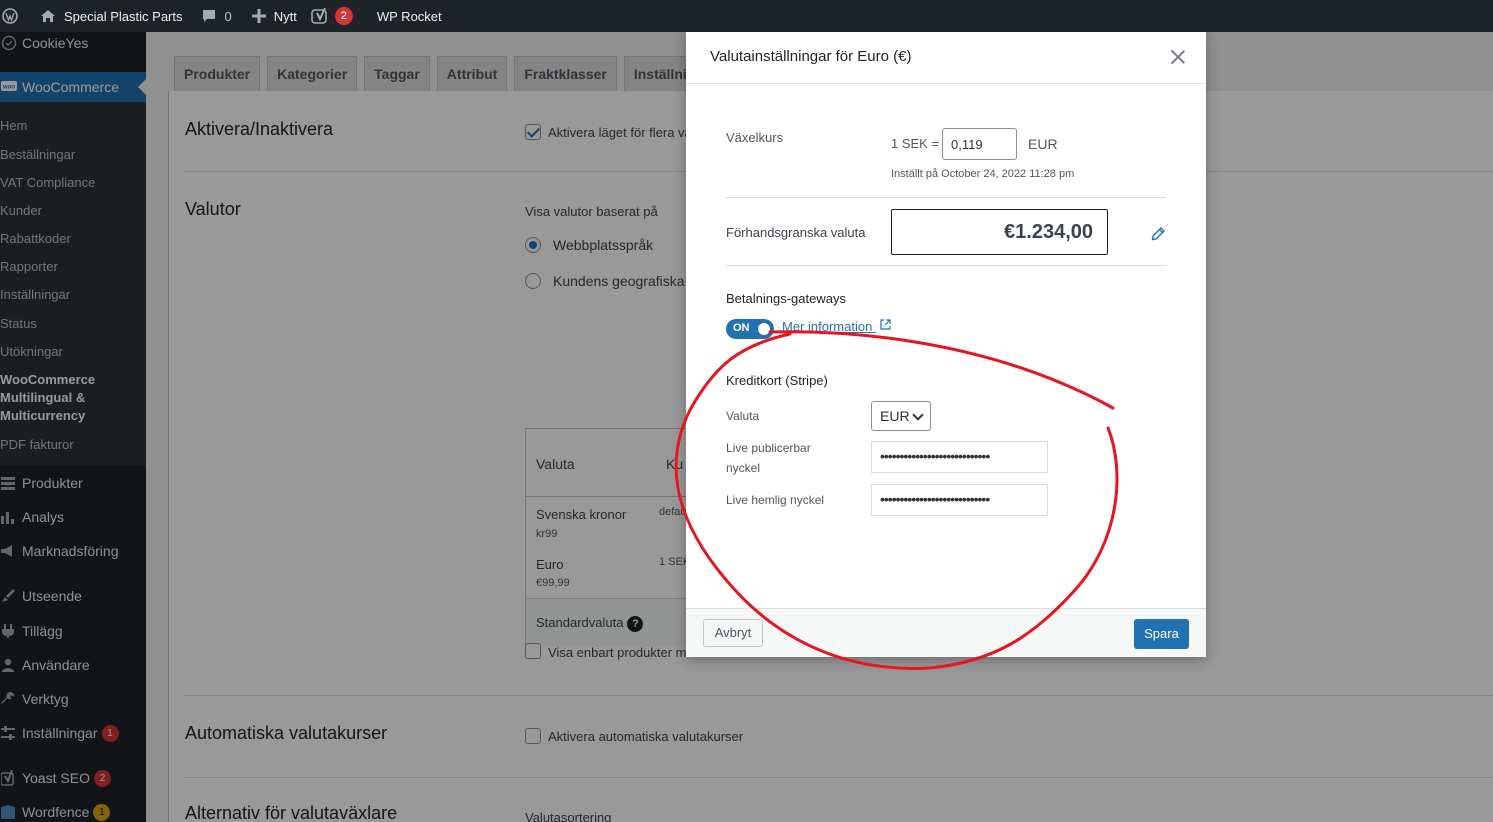 The width and height of the screenshot is (1493, 822). Describe the element at coordinates (811, 56) in the screenshot. I see `modal-title: Valutainställningar för Euro (€)` at that location.